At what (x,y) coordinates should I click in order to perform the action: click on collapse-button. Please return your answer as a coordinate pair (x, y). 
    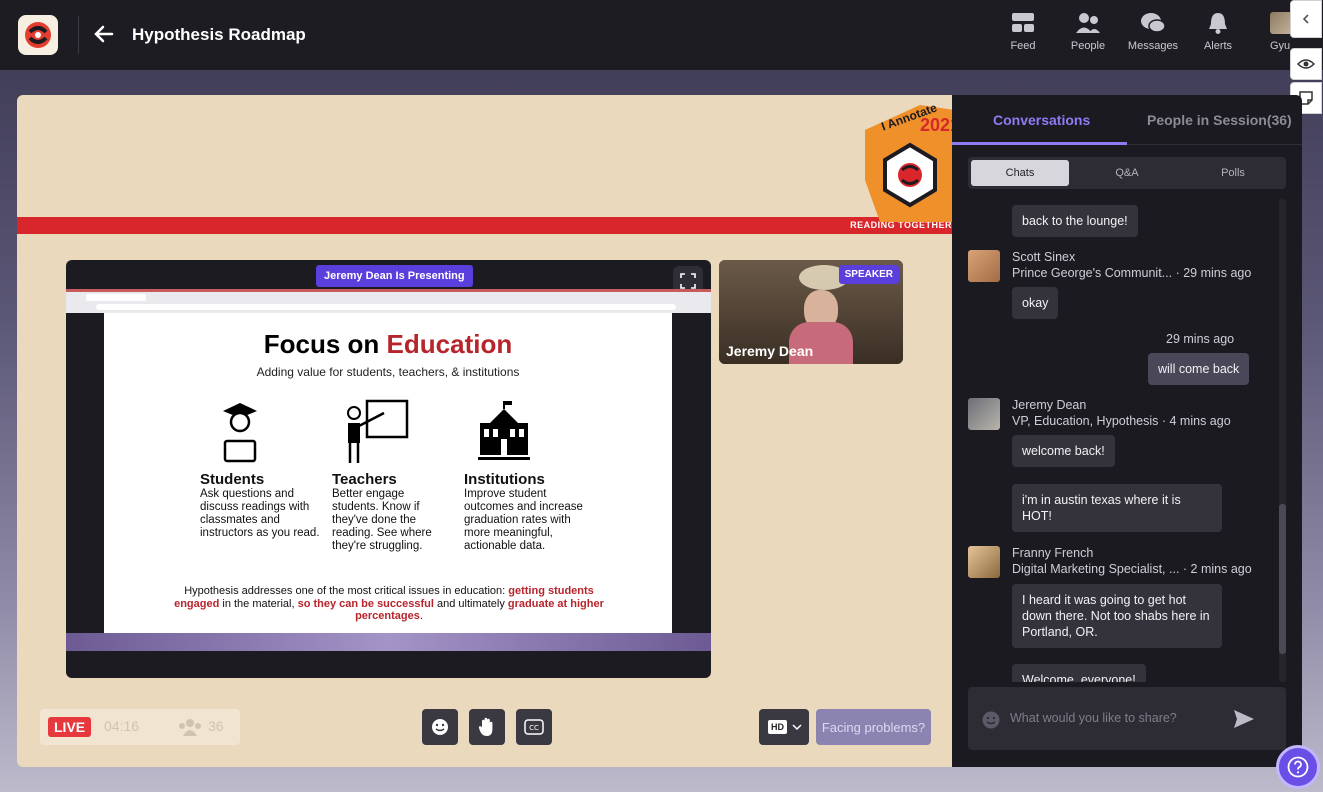
    Looking at the image, I should click on (1306, 19).